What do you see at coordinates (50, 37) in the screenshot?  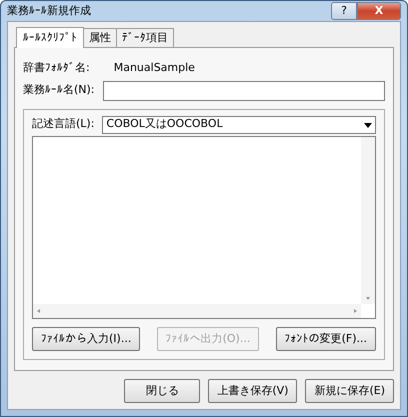 I see `tab: ﾙｰﾙｽｸﾘﾌﾟﾄ` at bounding box center [50, 37].